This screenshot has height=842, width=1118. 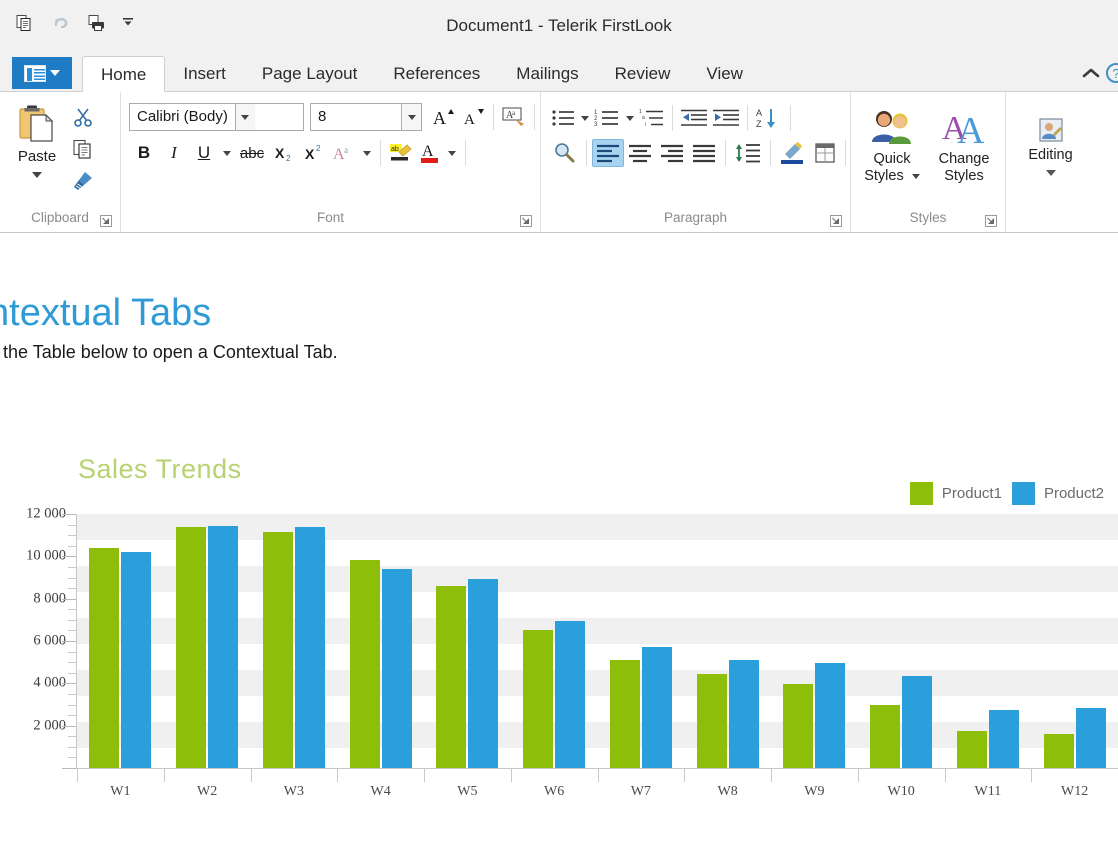 I want to click on line-spacing-button, so click(x=748, y=153).